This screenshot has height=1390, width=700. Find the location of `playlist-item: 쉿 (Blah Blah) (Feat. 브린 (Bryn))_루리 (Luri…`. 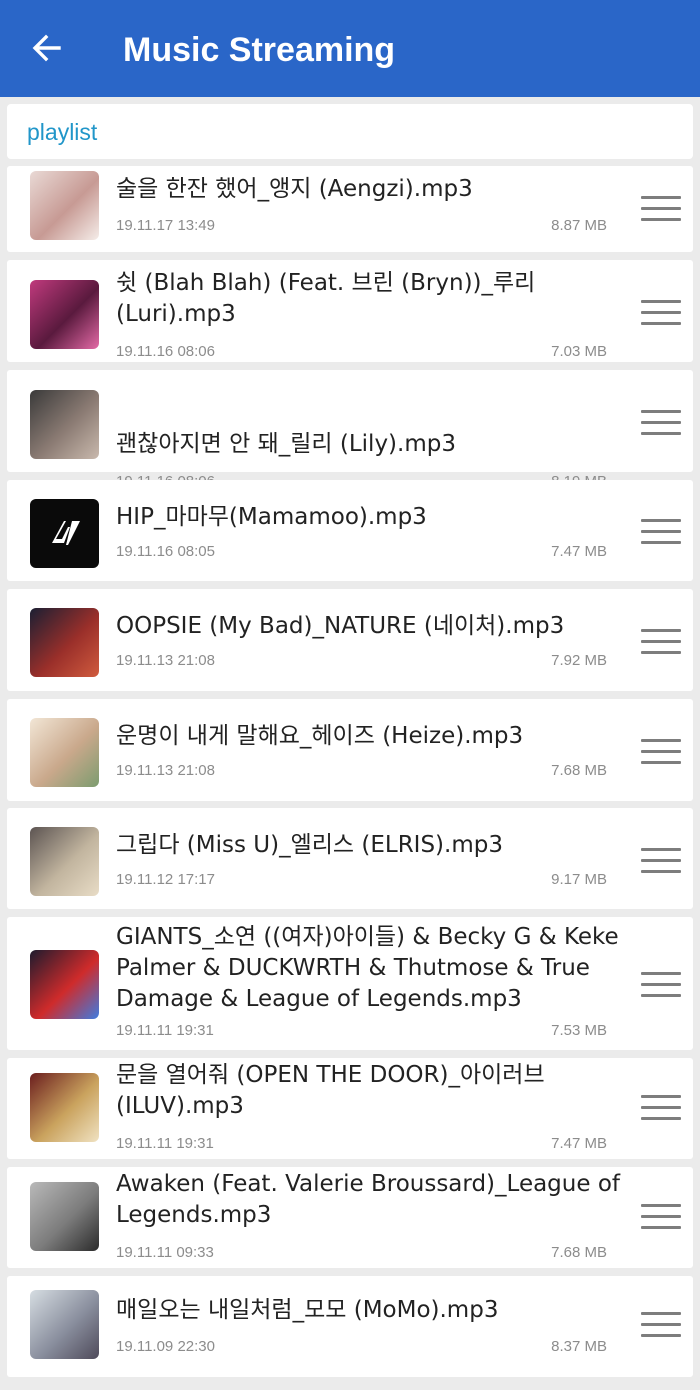

playlist-item: 쉿 (Blah Blah) (Feat. 브린 (Bryn))_루리 (Luri… is located at coordinates (350, 311).